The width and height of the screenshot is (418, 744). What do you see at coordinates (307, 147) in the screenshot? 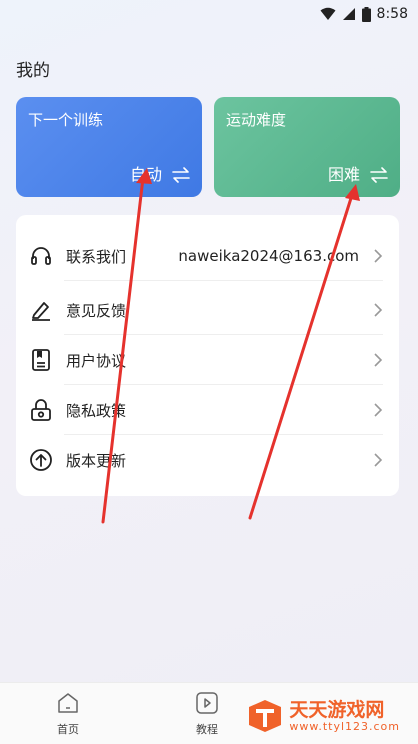
I see `exercise-difficulty-card: 运动难度 困难` at bounding box center [307, 147].